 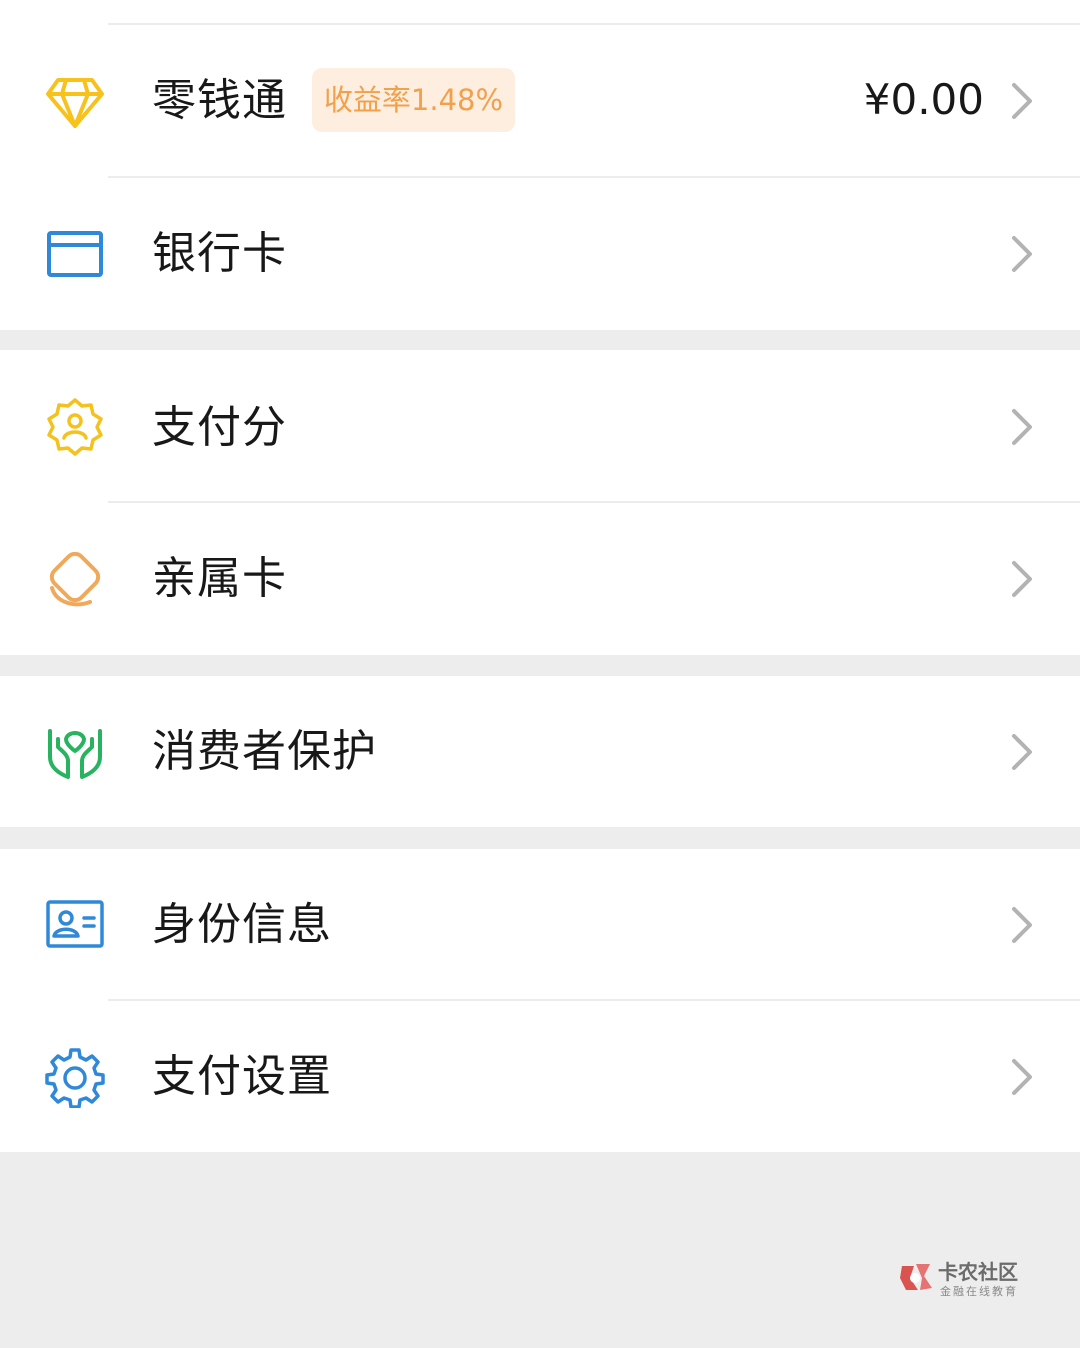 What do you see at coordinates (75, 1077) in the screenshot?
I see `gear-icon` at bounding box center [75, 1077].